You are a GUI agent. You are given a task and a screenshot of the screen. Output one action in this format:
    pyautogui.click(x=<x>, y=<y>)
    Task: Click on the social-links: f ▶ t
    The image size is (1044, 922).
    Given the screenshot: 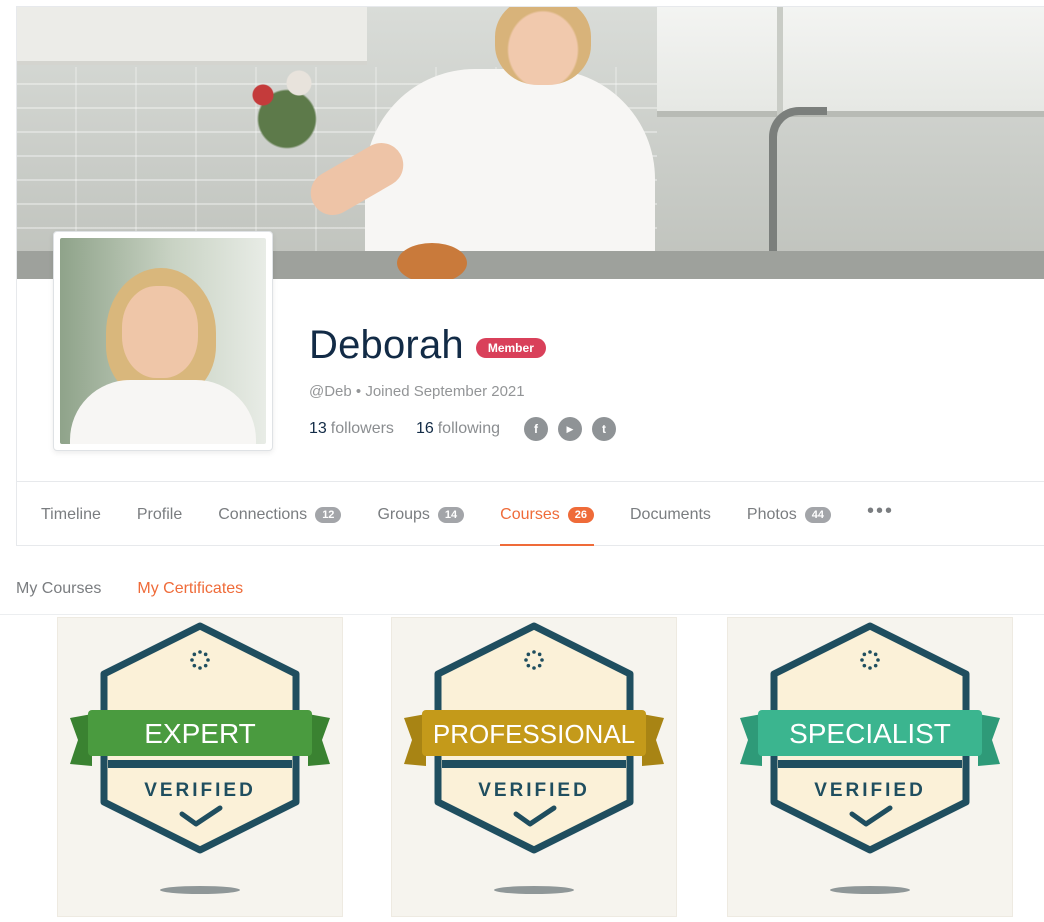 What is the action you would take?
    pyautogui.click(x=570, y=429)
    